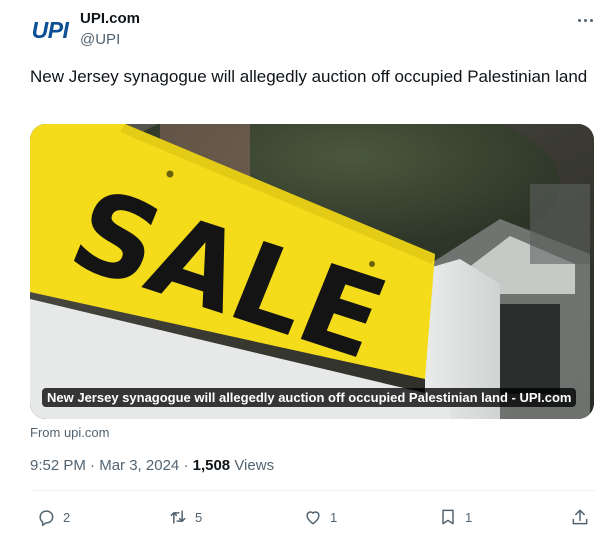  What do you see at coordinates (139, 465) in the screenshot?
I see `tweet-date: Mar 3, 2024` at bounding box center [139, 465].